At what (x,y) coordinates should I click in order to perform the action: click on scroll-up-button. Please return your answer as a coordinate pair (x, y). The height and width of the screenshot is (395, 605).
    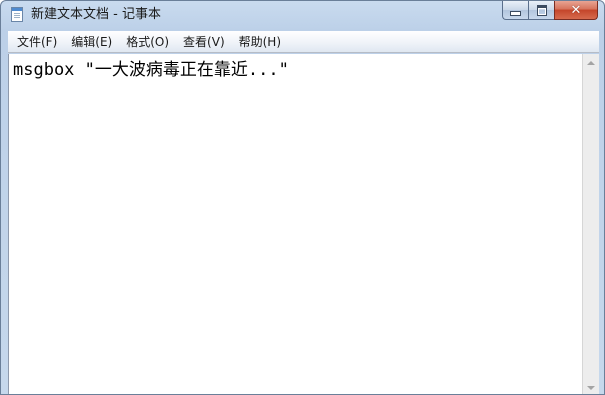
    Looking at the image, I should click on (591, 62).